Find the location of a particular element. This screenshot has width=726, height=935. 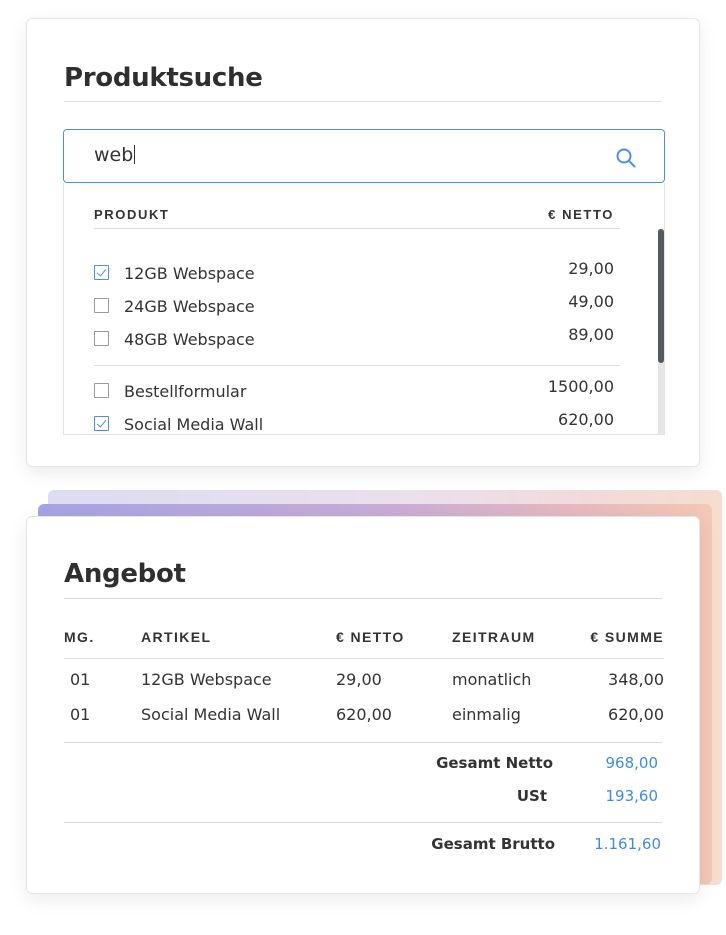

result-name: Bestellformular is located at coordinates (185, 391).